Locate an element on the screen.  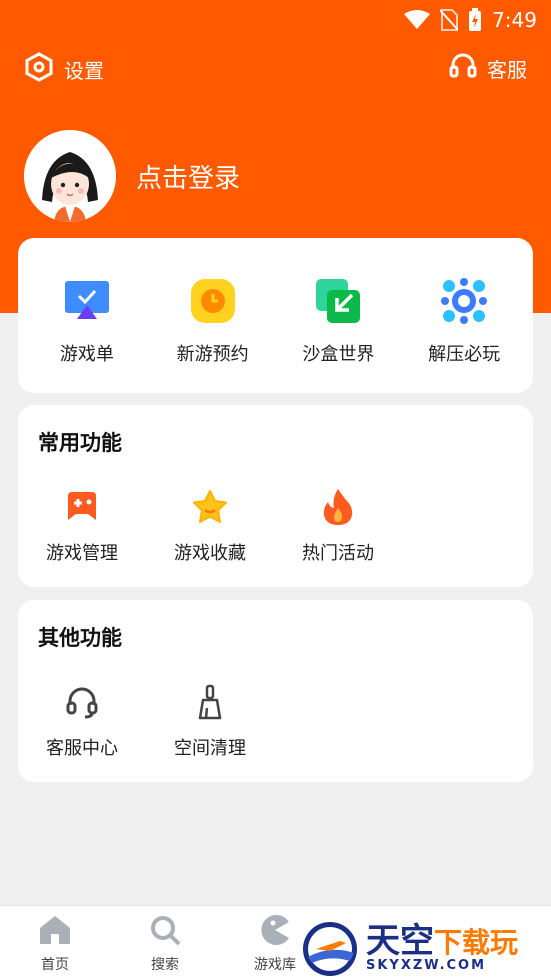
section-title: 常用功能 is located at coordinates (80, 443).